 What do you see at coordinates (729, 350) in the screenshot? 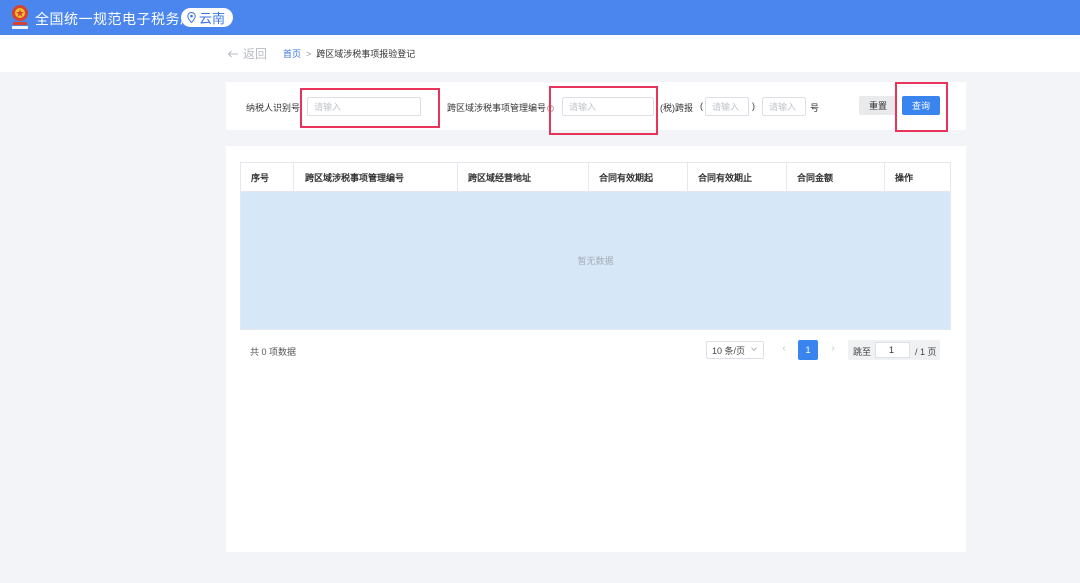
I see `page-size-value: 10 条/页` at bounding box center [729, 350].